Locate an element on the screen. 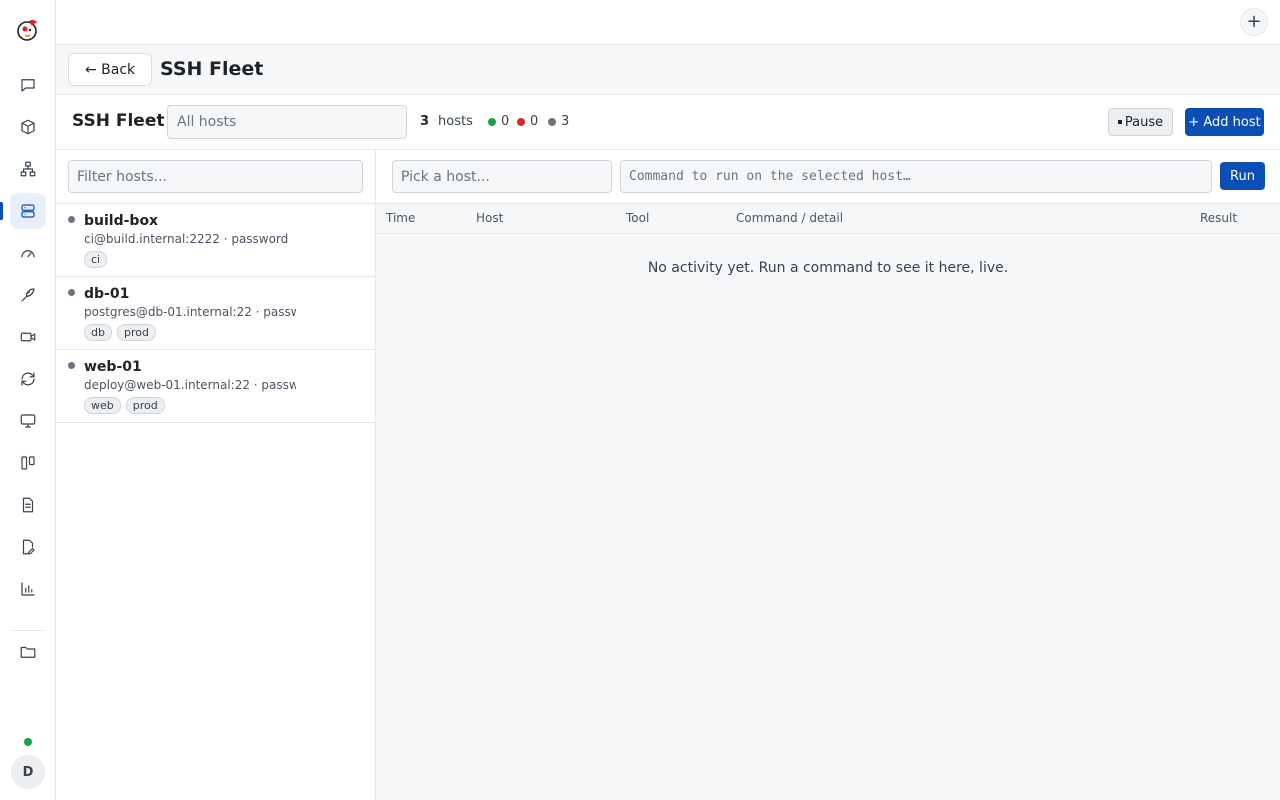  host-name: web-01 is located at coordinates (113, 367).